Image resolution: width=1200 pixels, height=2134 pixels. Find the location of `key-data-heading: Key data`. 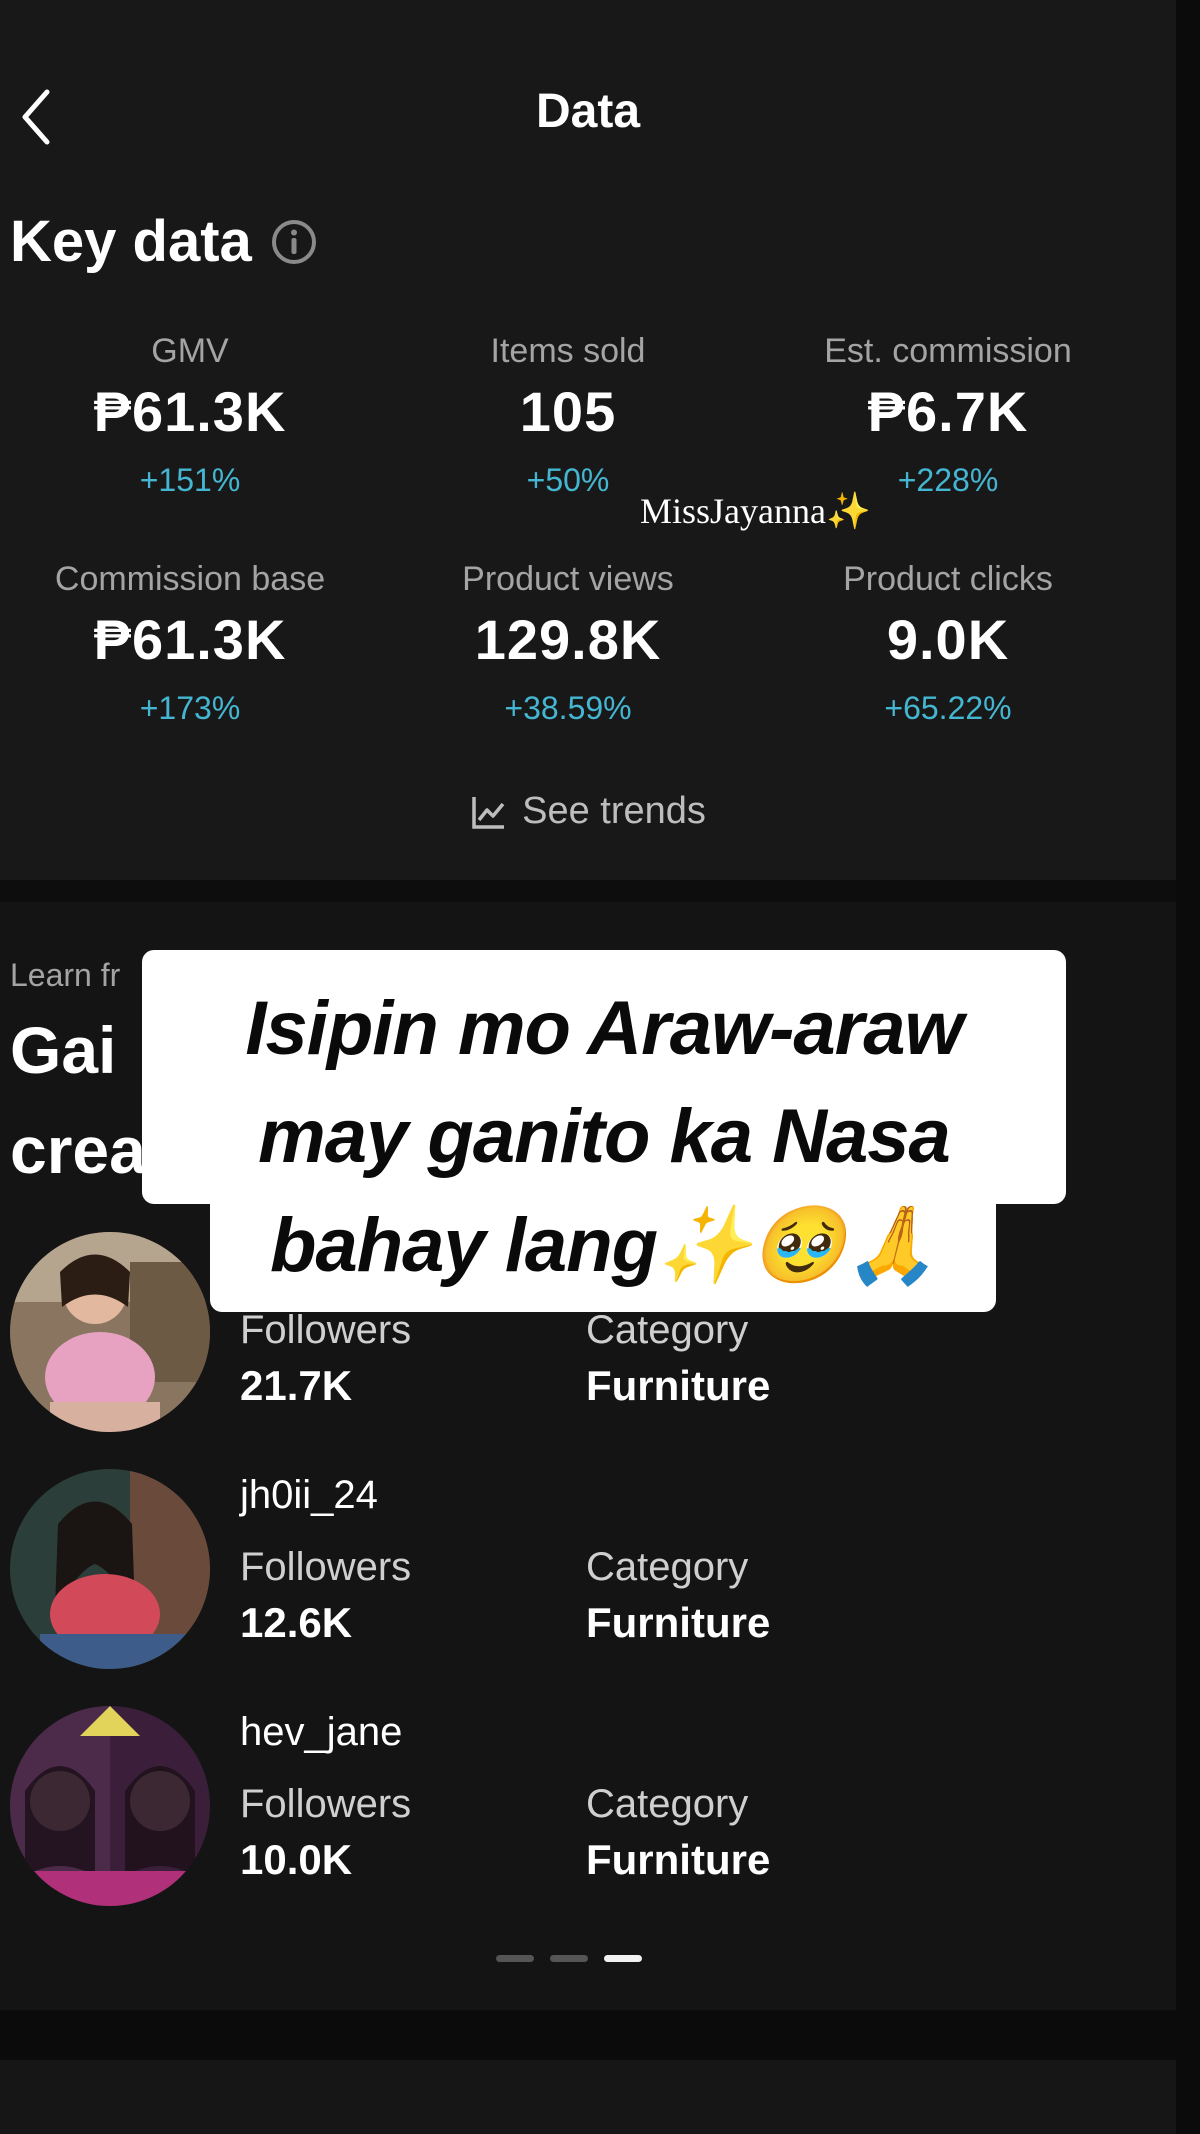

key-data-heading: Key data is located at coordinates (164, 241).